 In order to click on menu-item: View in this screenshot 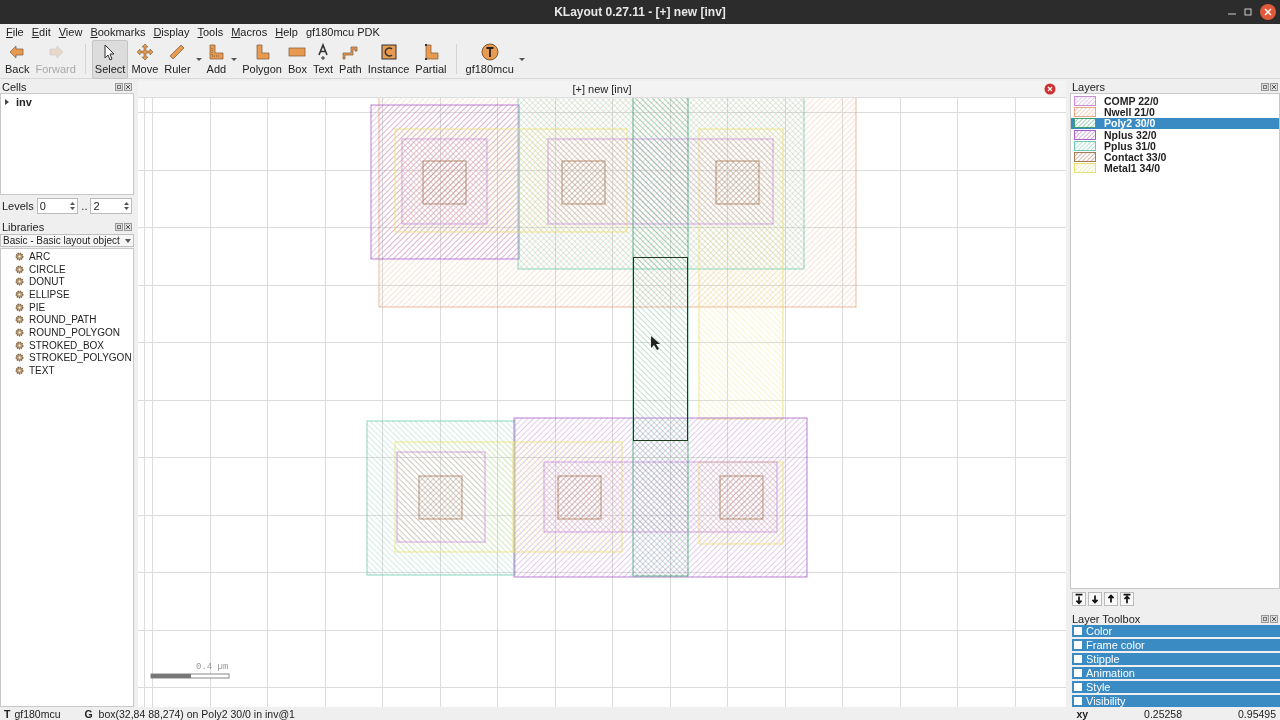, I will do `click(70, 32)`.